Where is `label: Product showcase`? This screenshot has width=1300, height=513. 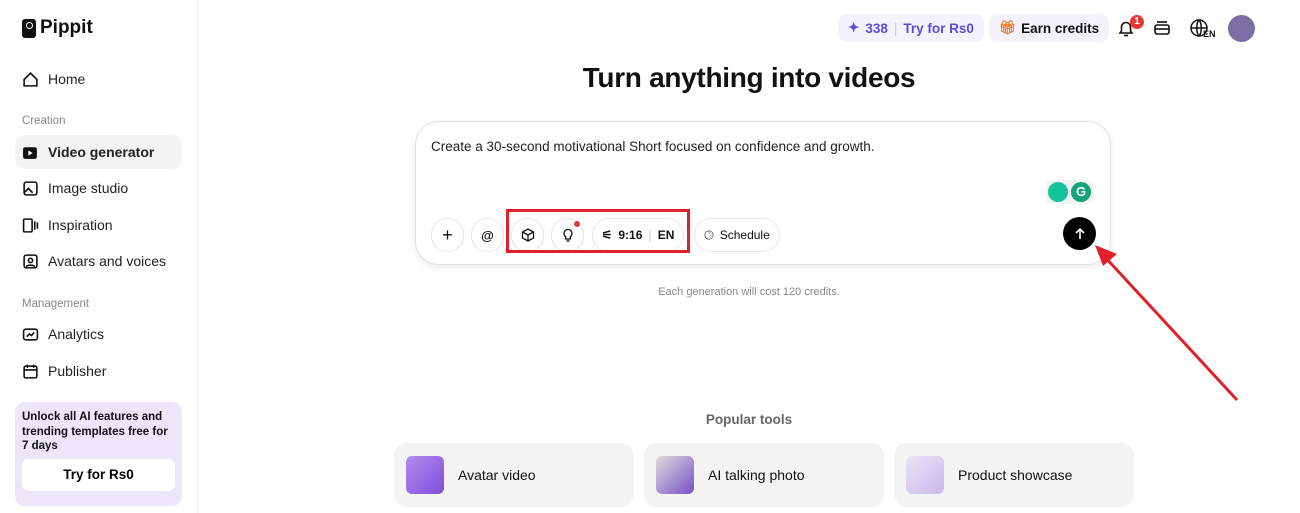
label: Product showcase is located at coordinates (1015, 475).